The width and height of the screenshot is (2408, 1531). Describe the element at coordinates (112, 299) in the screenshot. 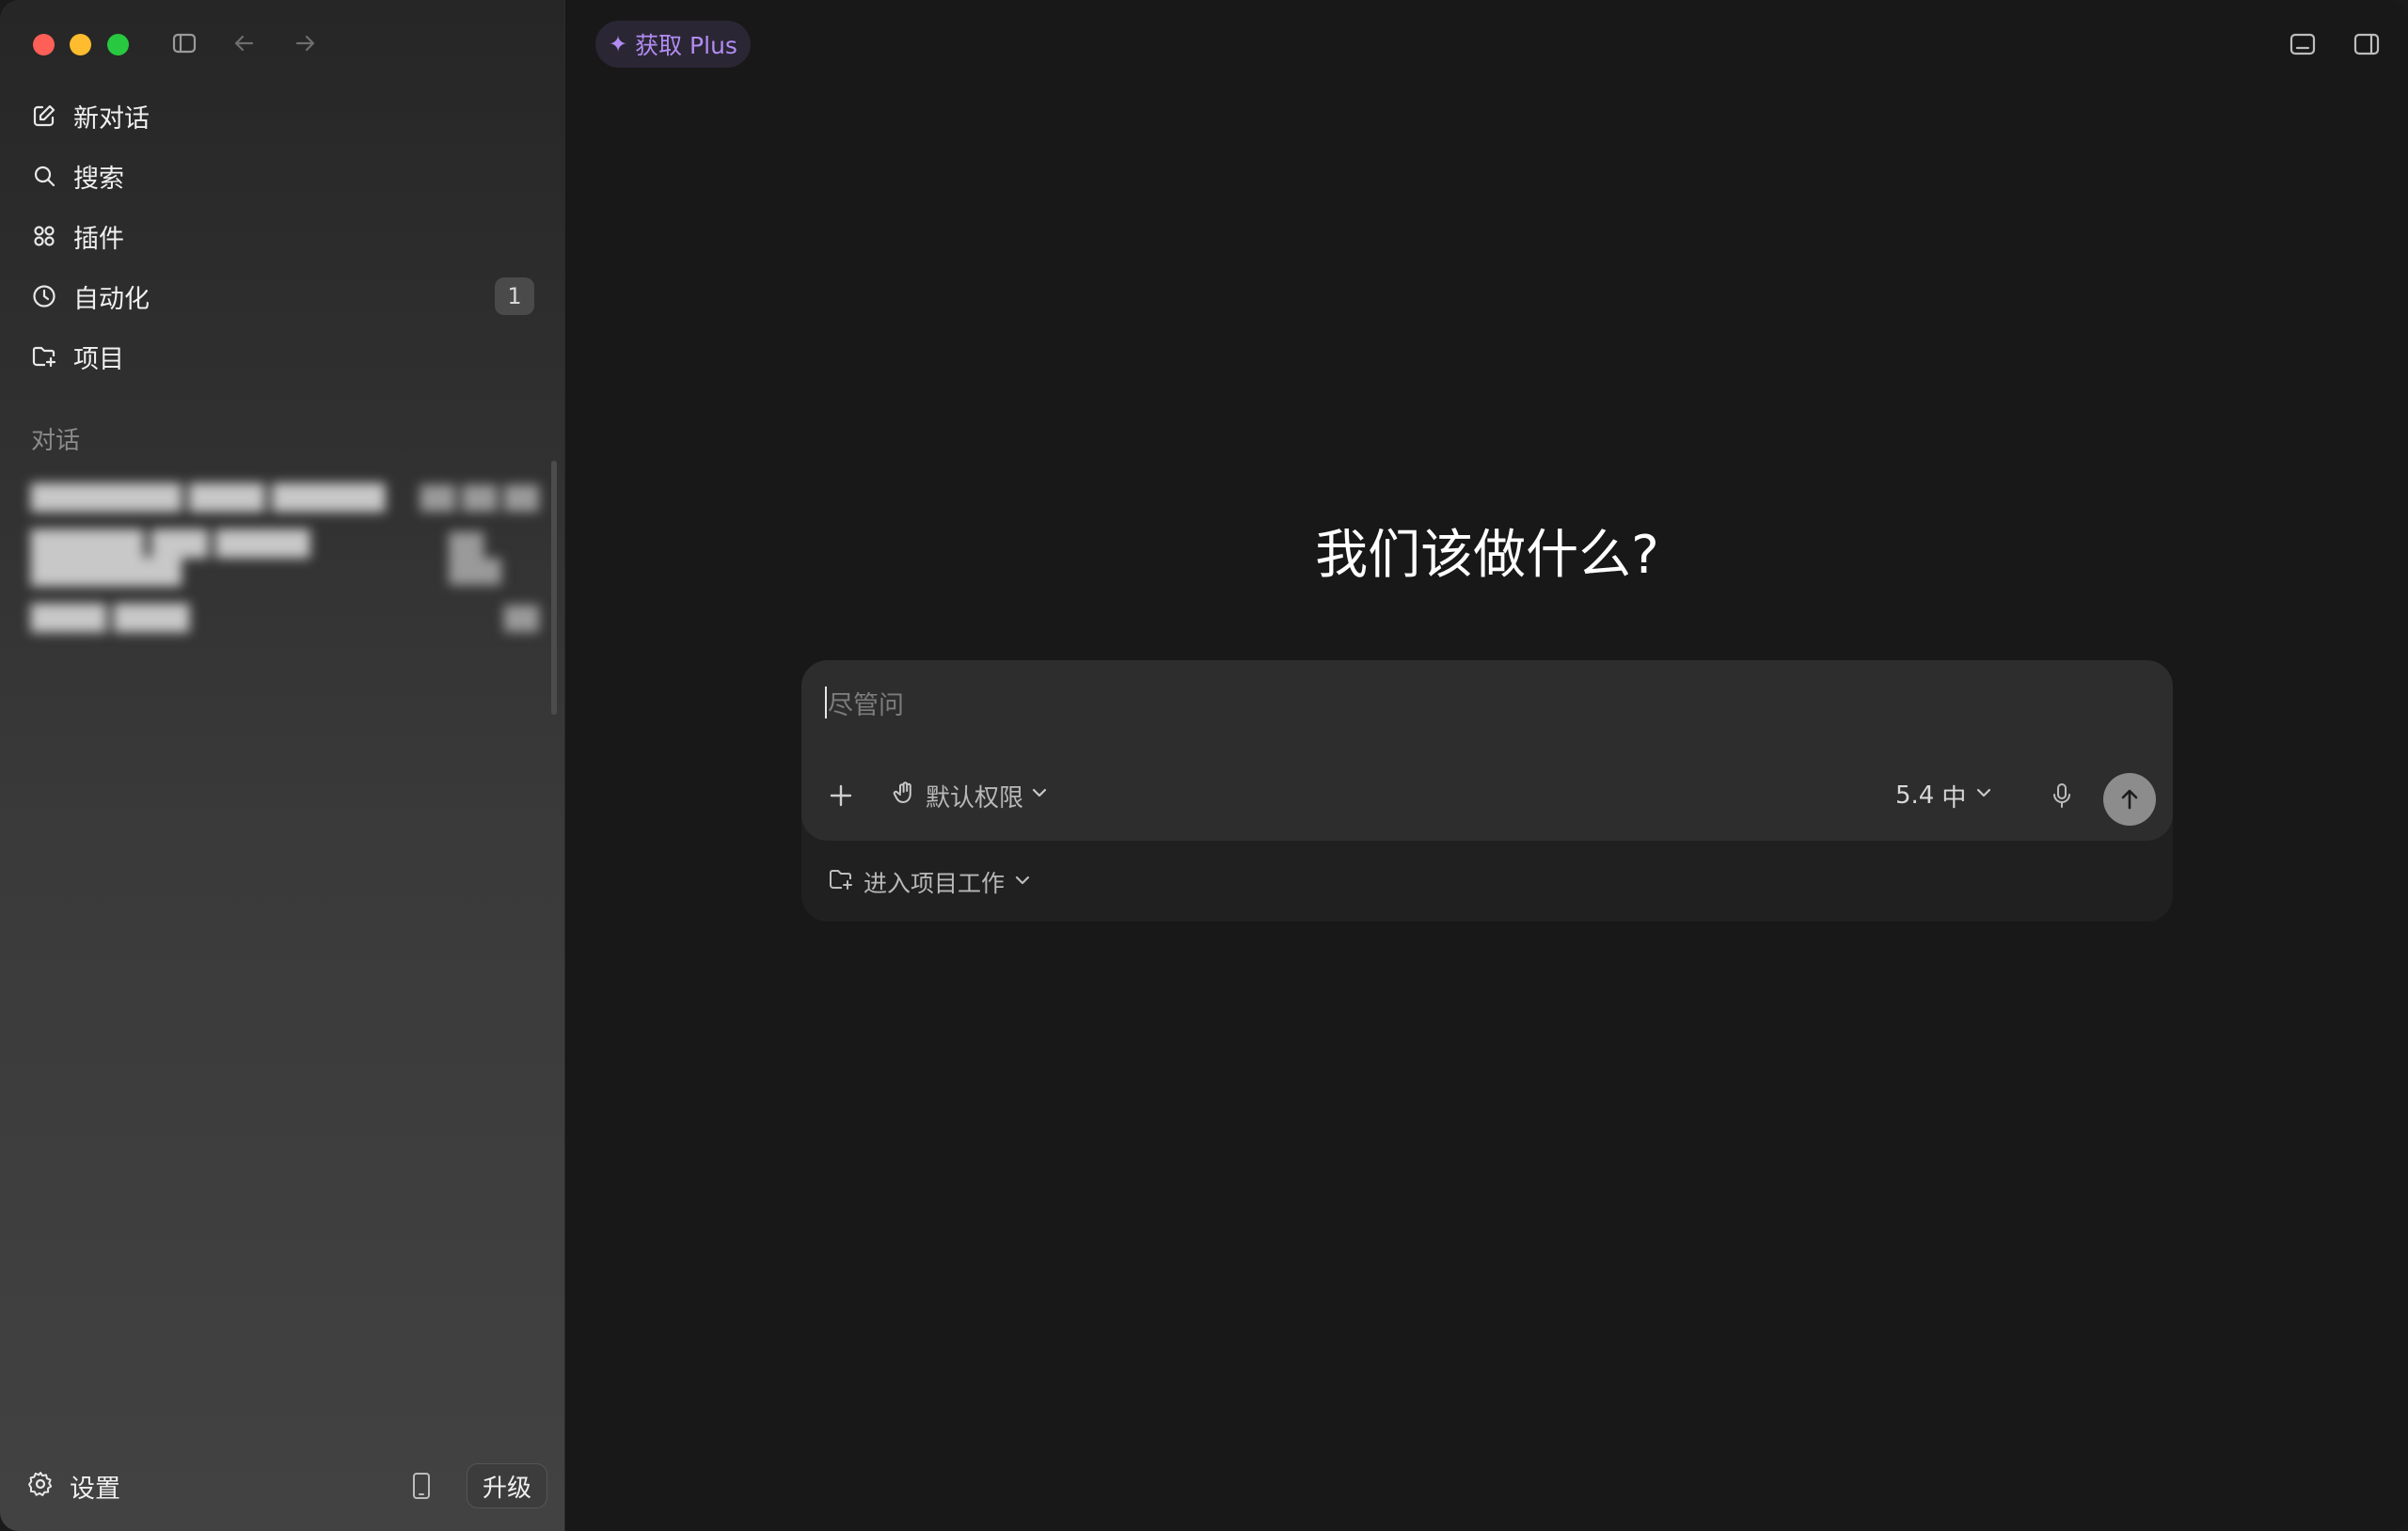

I see `sidebar-item-label: 自动化` at that location.